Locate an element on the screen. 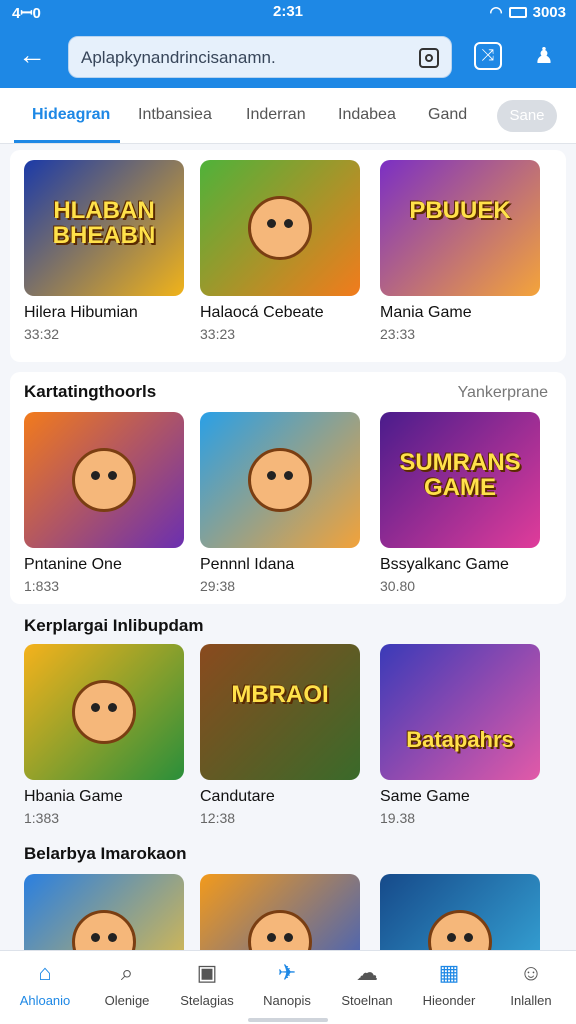 The image size is (576, 1024). game-meta: 1:833 is located at coordinates (42, 586).